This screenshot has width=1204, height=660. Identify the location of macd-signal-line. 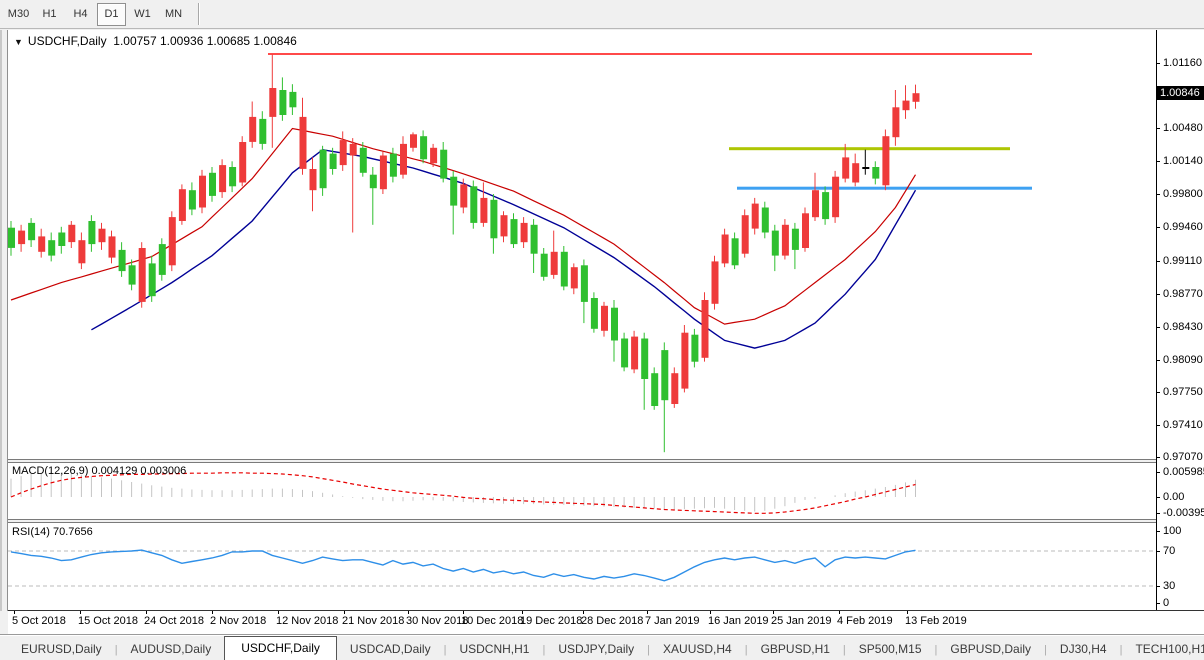
(463, 493).